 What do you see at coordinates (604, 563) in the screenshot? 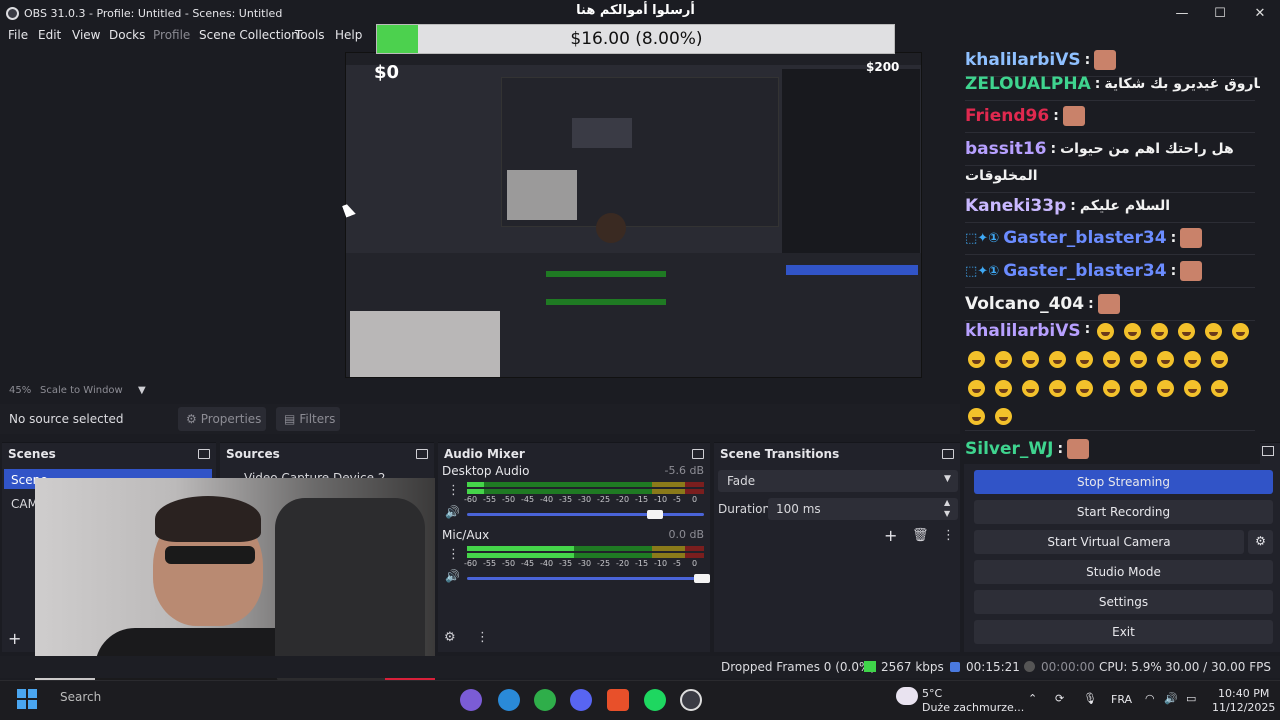
I see `meter-tick-label: -25` at bounding box center [604, 563].